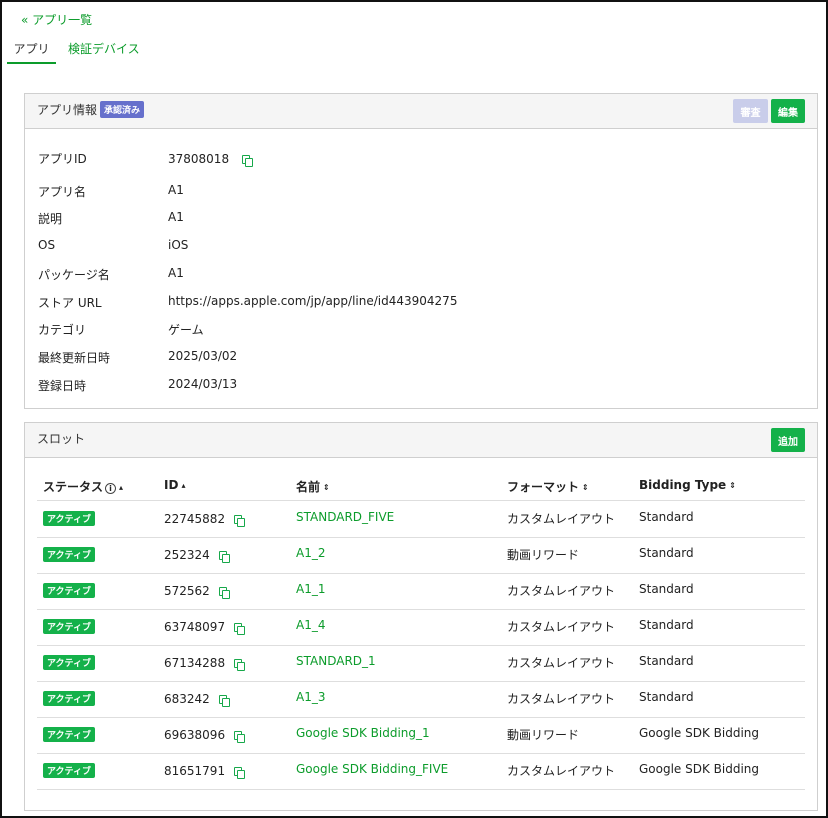  Describe the element at coordinates (104, 51) in the screenshot. I see `tab-test-devices: 検証デバイス` at that location.